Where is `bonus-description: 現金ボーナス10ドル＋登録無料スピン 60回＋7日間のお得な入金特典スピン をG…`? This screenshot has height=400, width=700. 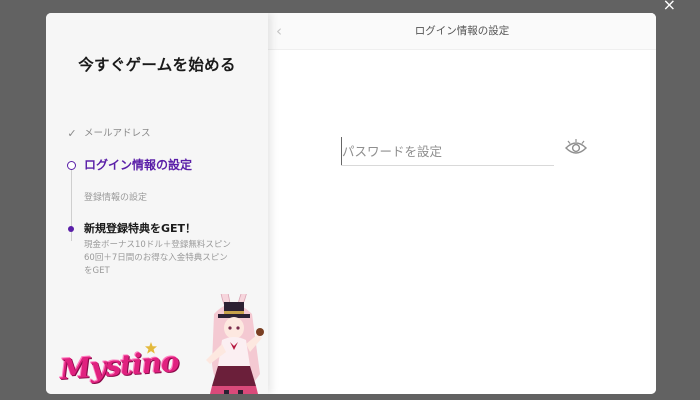 bonus-description: 現金ボーナス10ドル＋登録無料スピン 60回＋7日間のお得な入金特典スピン をG… is located at coordinates (169, 258).